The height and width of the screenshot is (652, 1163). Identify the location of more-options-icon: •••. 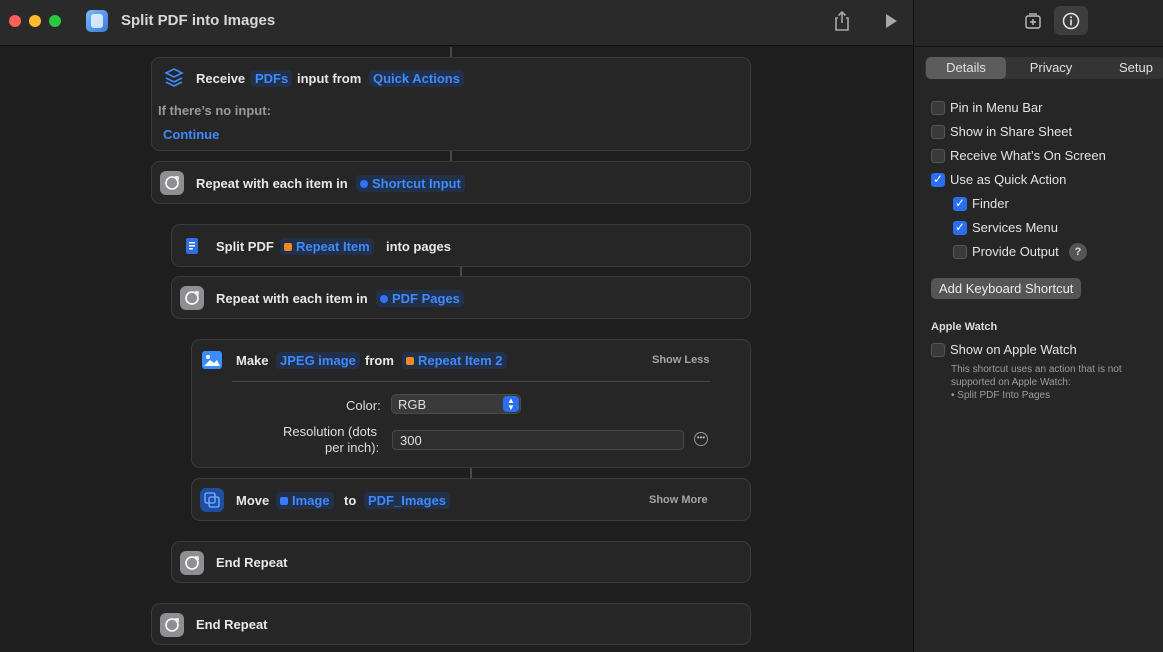
(701, 439).